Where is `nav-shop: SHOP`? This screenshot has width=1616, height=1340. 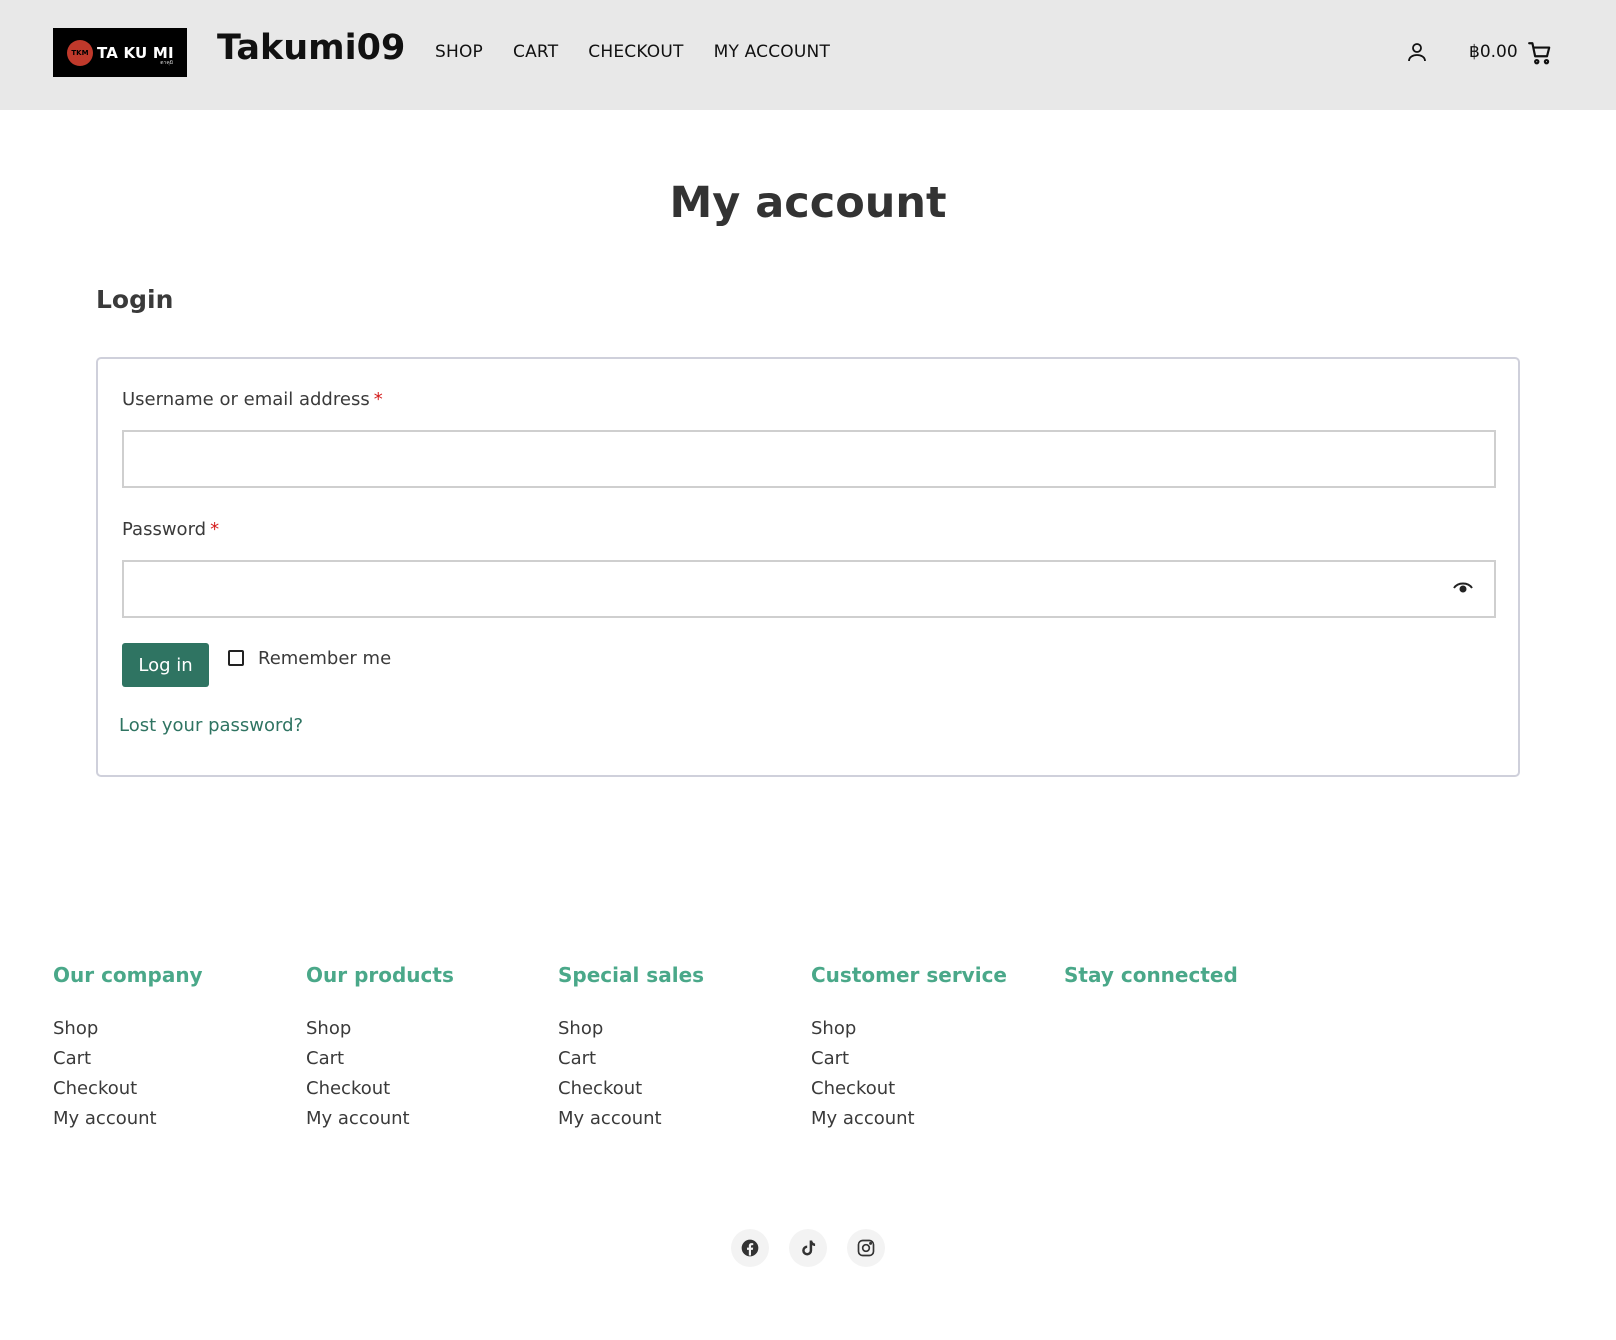
nav-shop: SHOP is located at coordinates (459, 52).